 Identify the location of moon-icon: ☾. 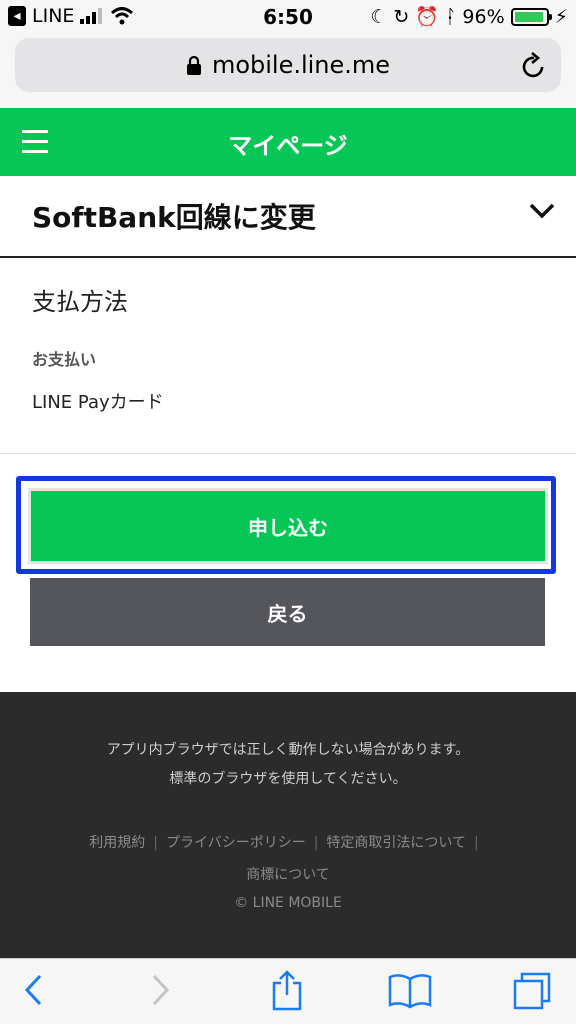
(379, 16).